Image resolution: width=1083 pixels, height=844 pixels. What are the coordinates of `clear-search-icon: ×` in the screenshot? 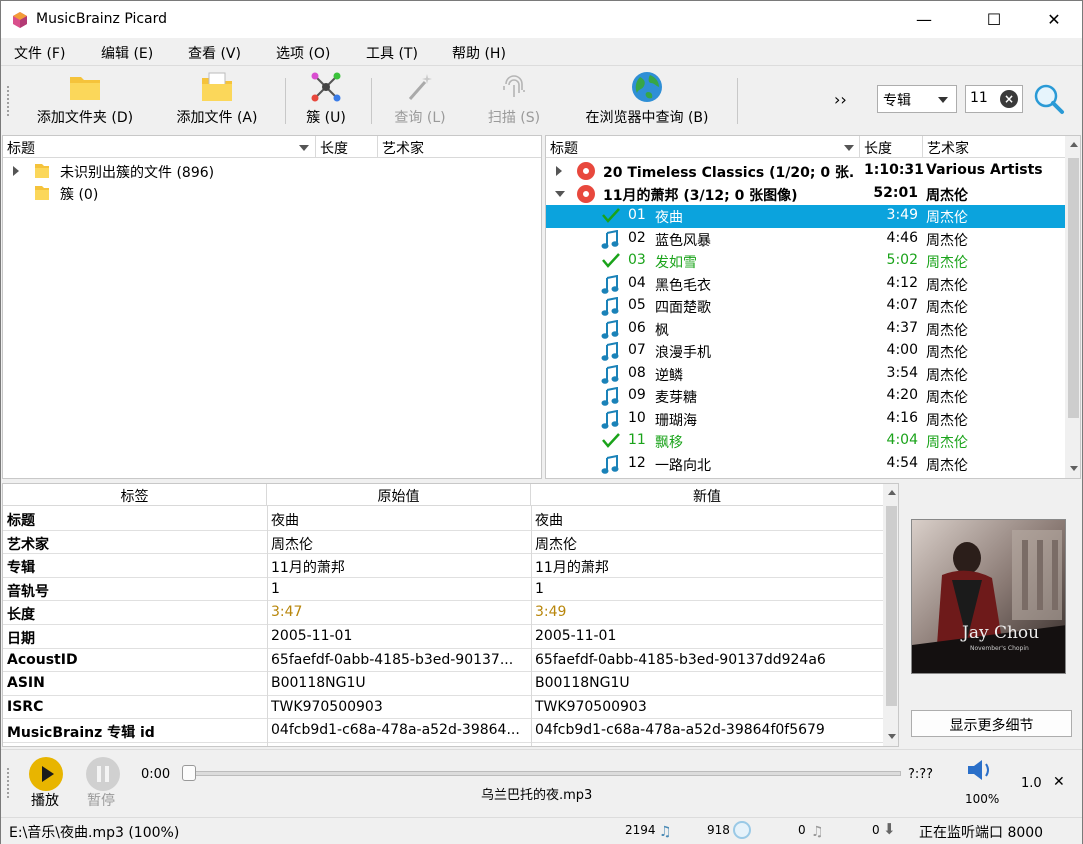 It's located at (1009, 99).